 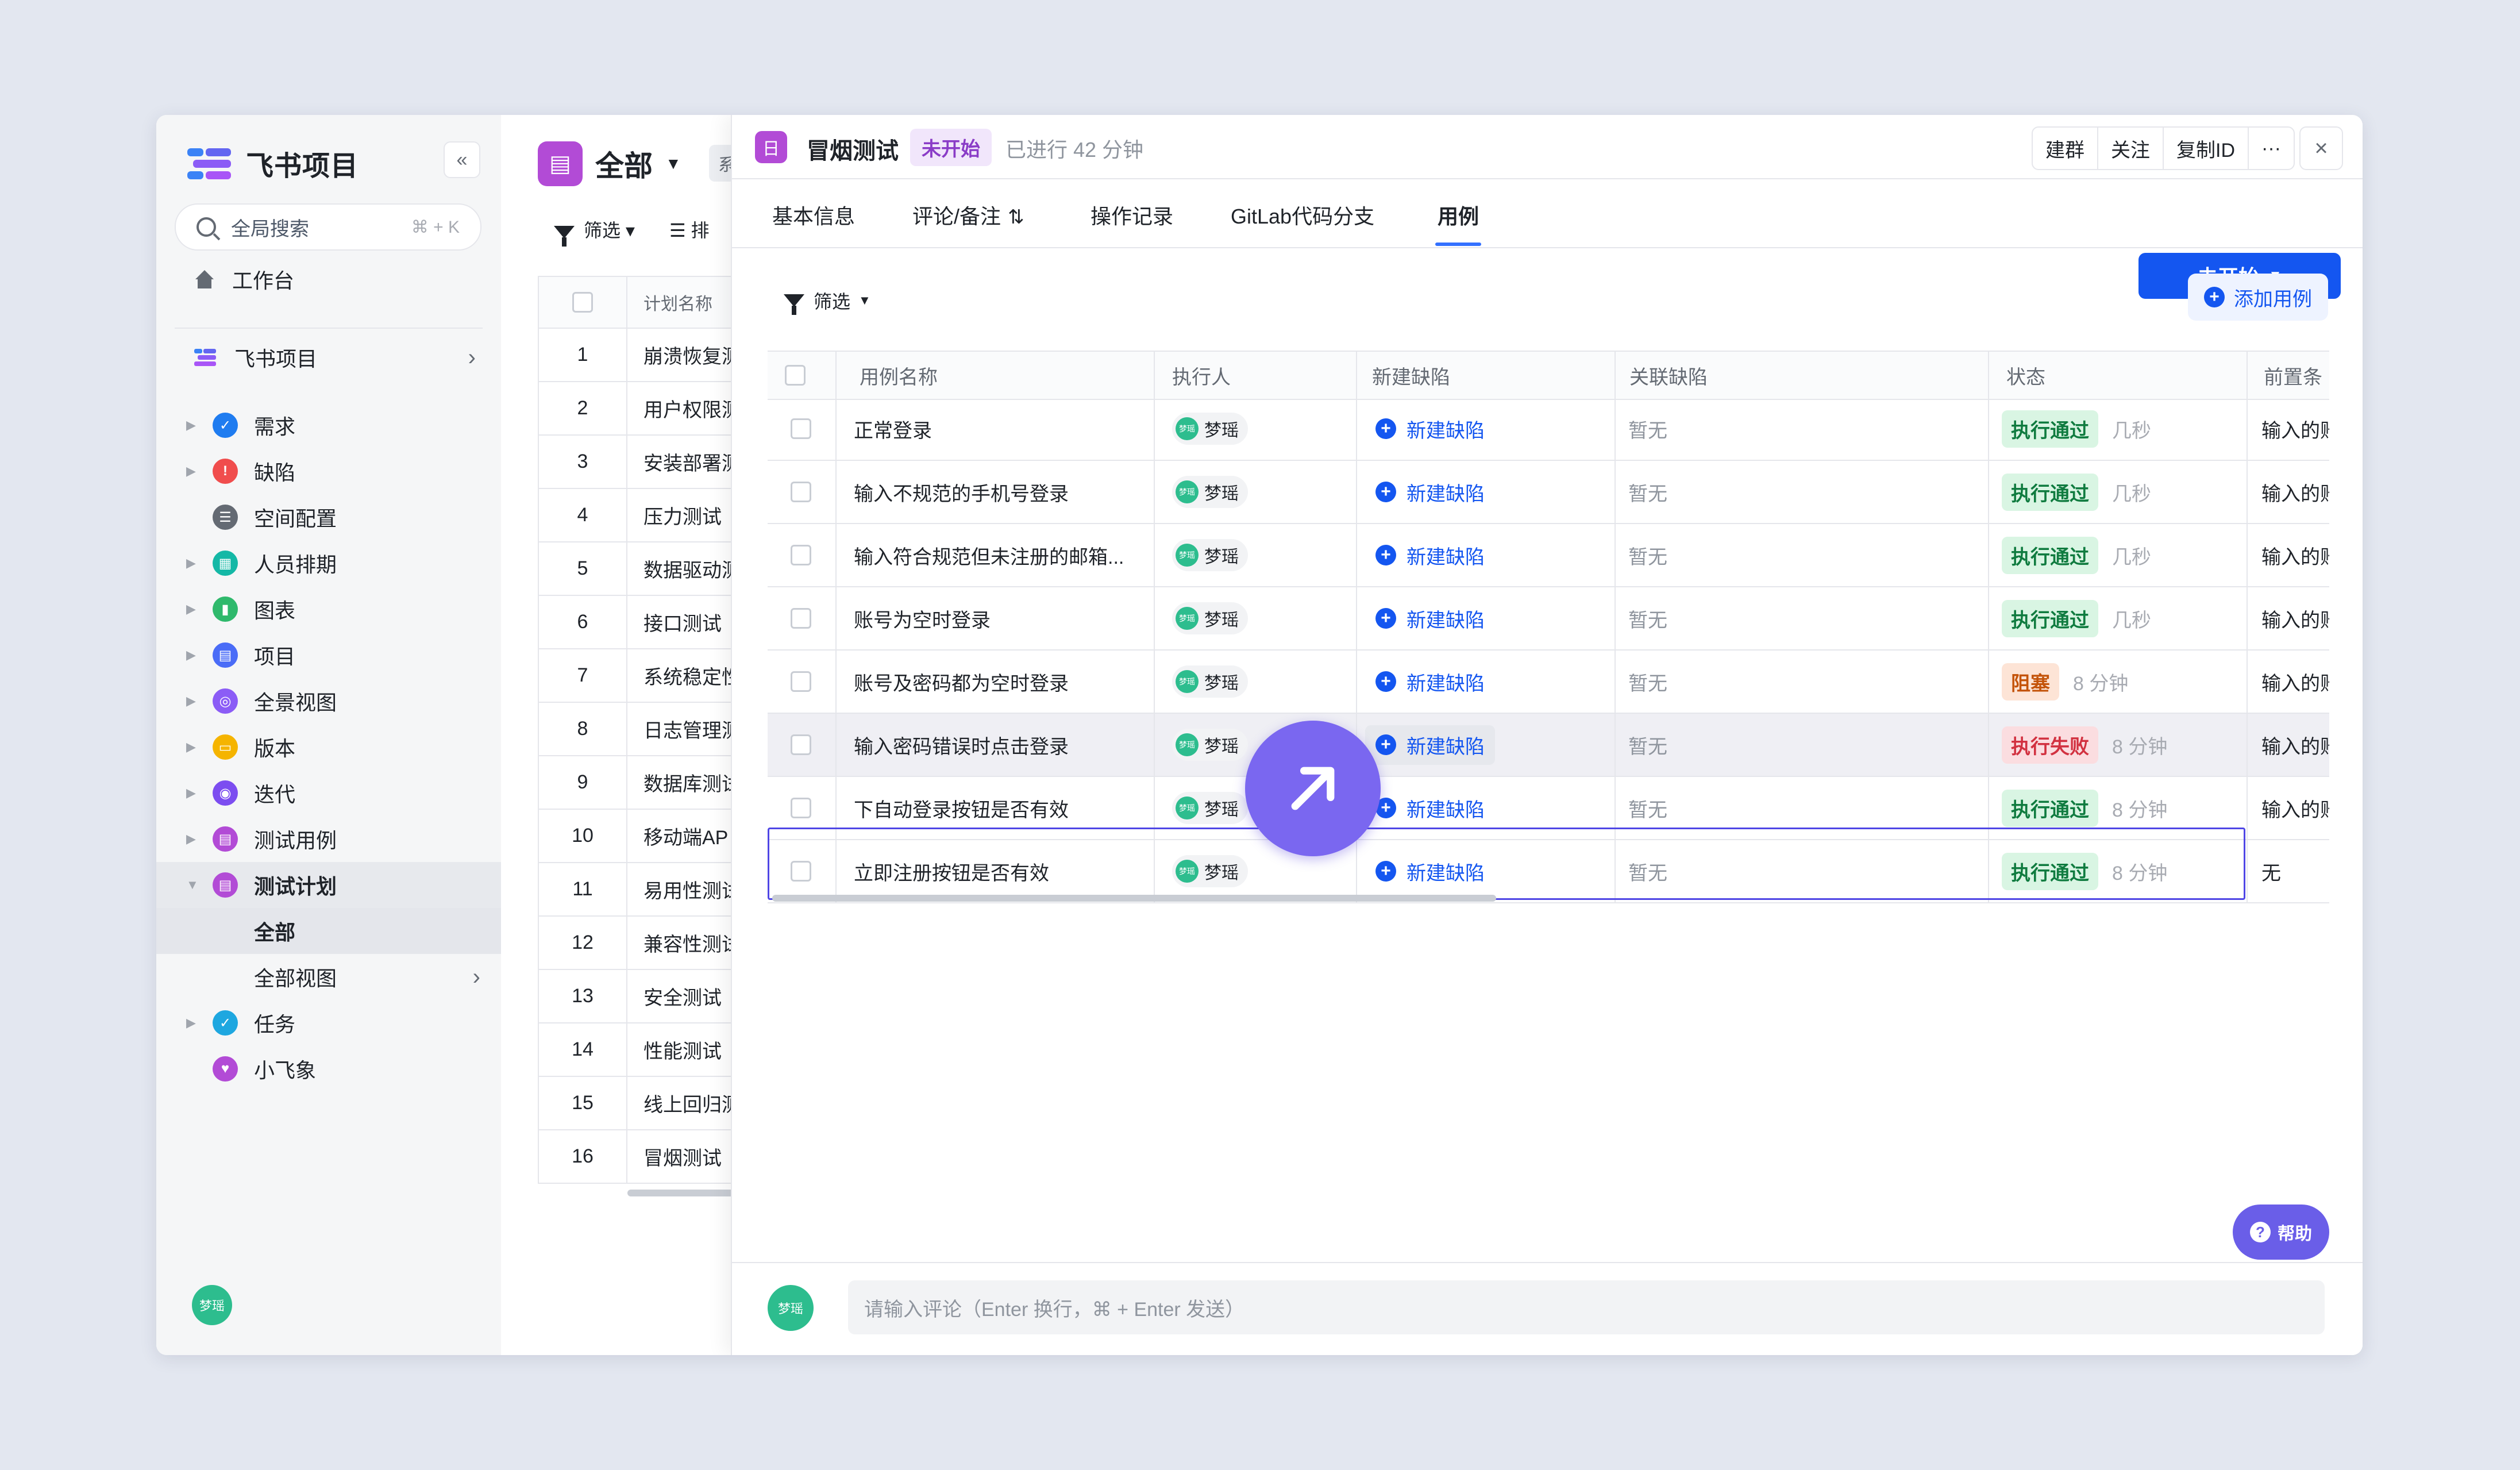 What do you see at coordinates (2031, 682) in the screenshot?
I see `status-badge: 阻塞` at bounding box center [2031, 682].